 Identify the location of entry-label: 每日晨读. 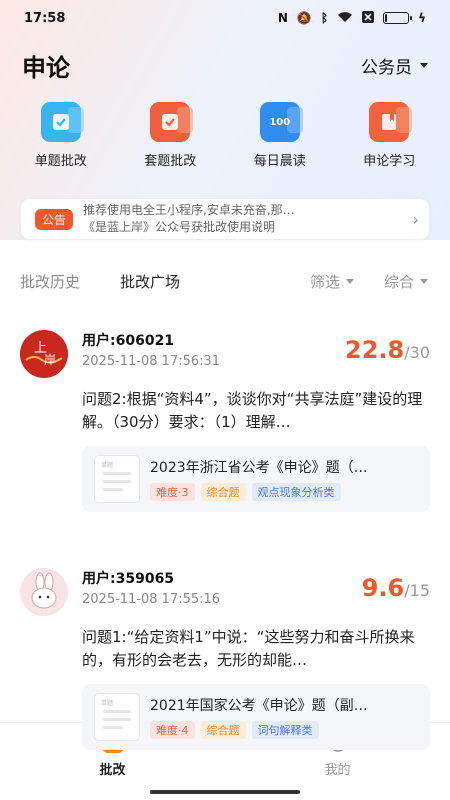
(279, 161).